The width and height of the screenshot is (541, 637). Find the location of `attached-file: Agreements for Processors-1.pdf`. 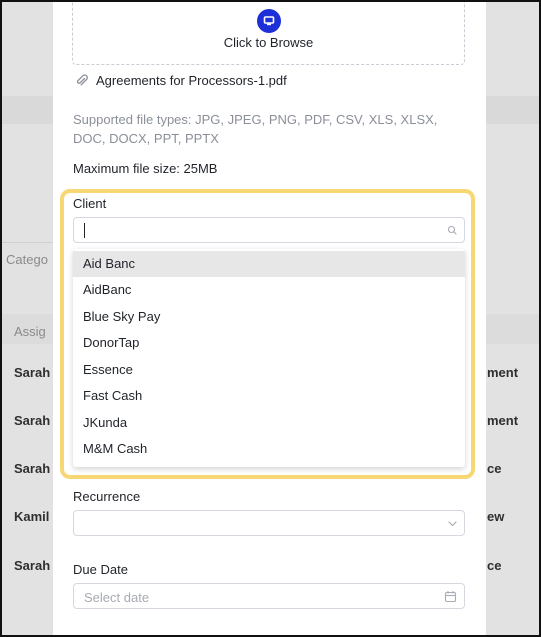

attached-file: Agreements for Processors-1.pdf is located at coordinates (181, 80).